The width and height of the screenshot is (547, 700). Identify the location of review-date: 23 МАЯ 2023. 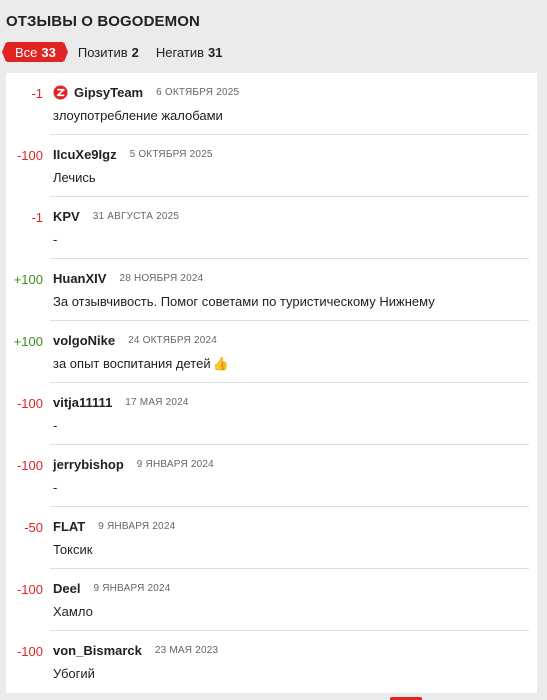
(186, 650).